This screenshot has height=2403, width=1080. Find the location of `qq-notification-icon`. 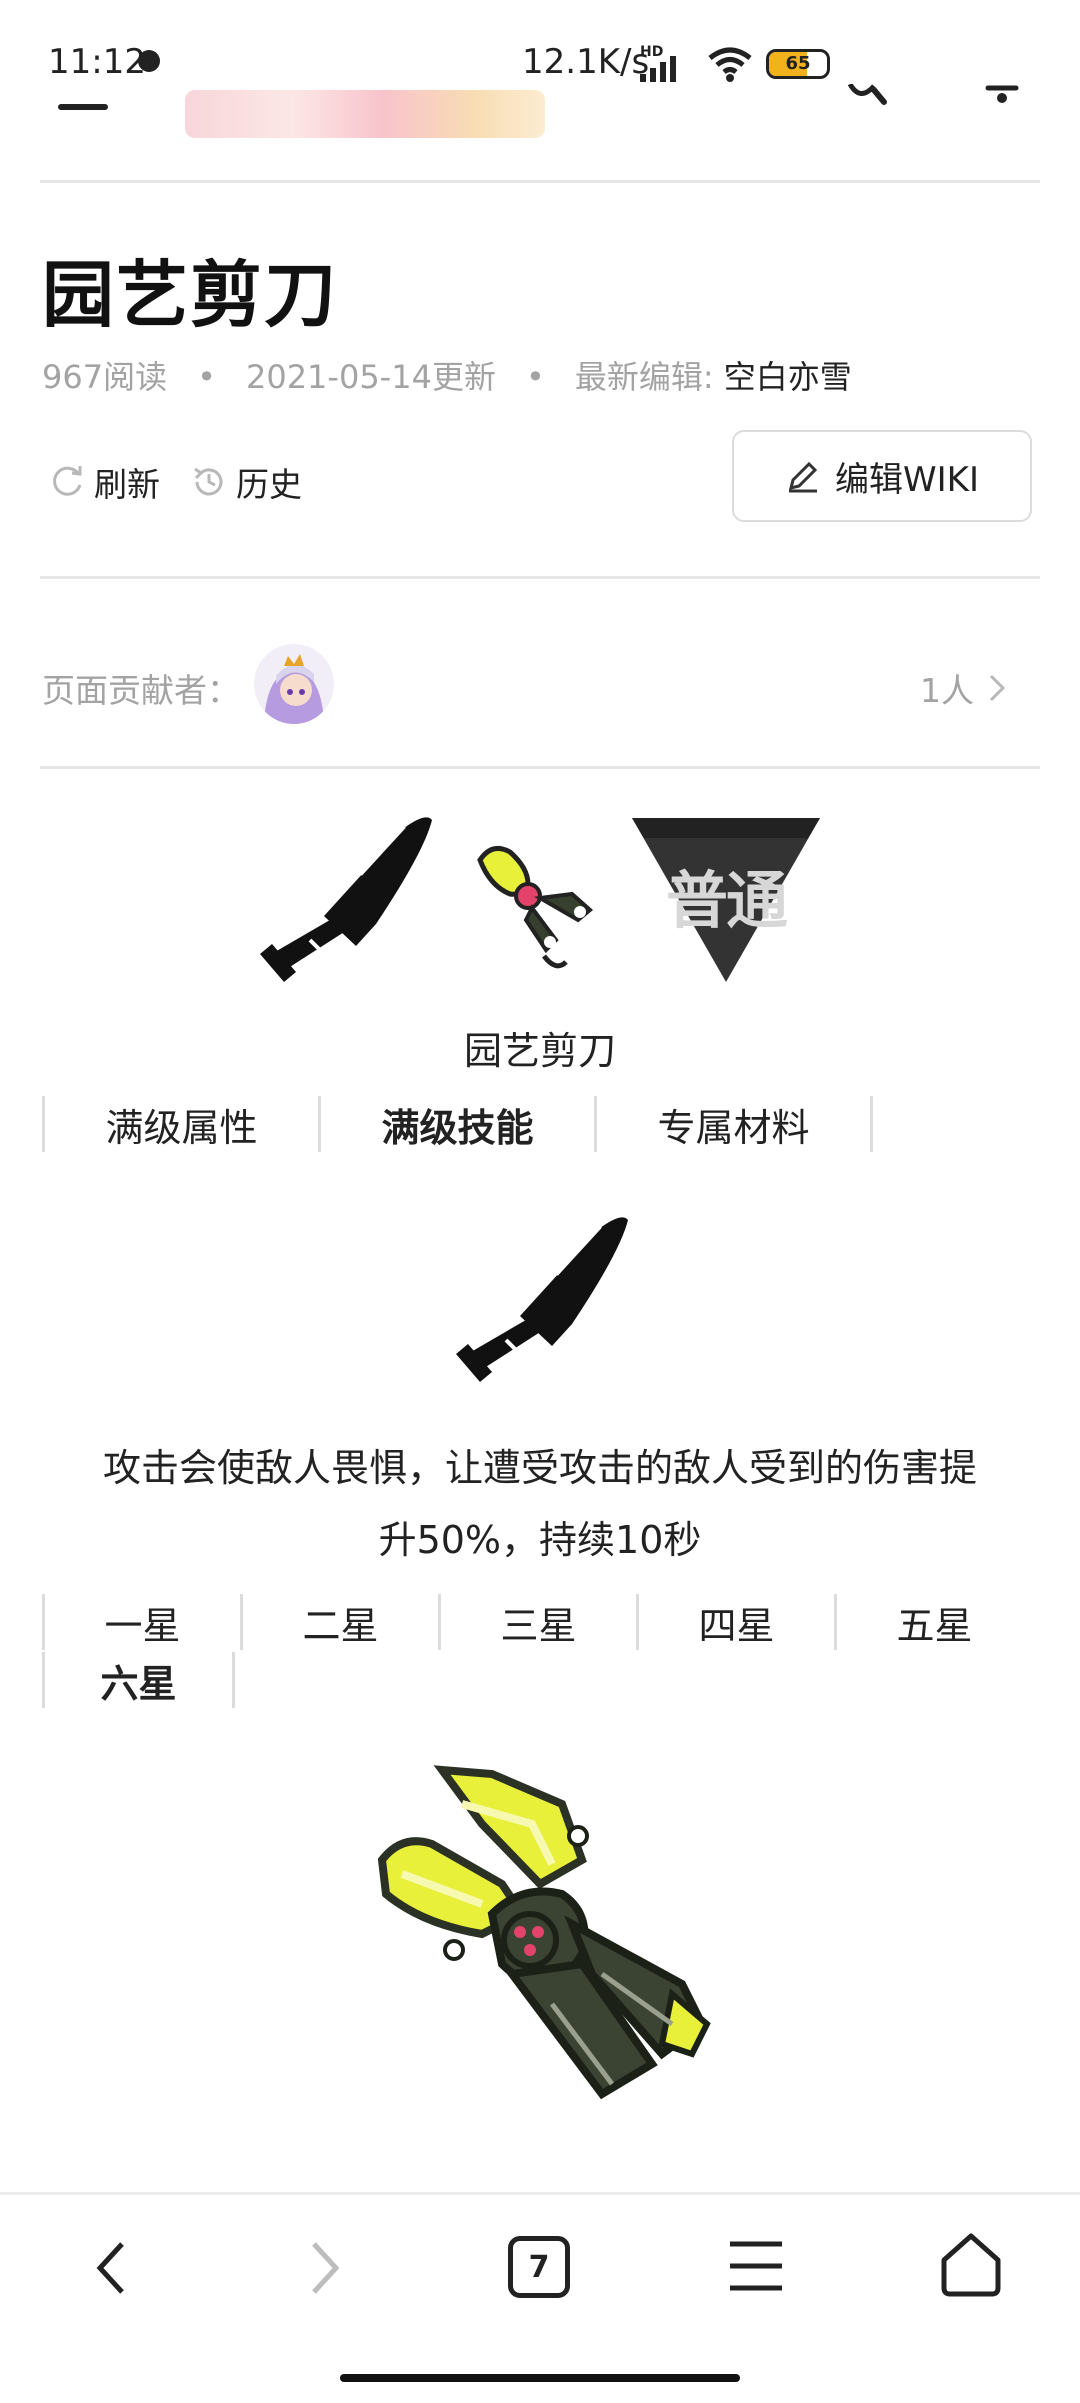

qq-notification-icon is located at coordinates (149, 61).